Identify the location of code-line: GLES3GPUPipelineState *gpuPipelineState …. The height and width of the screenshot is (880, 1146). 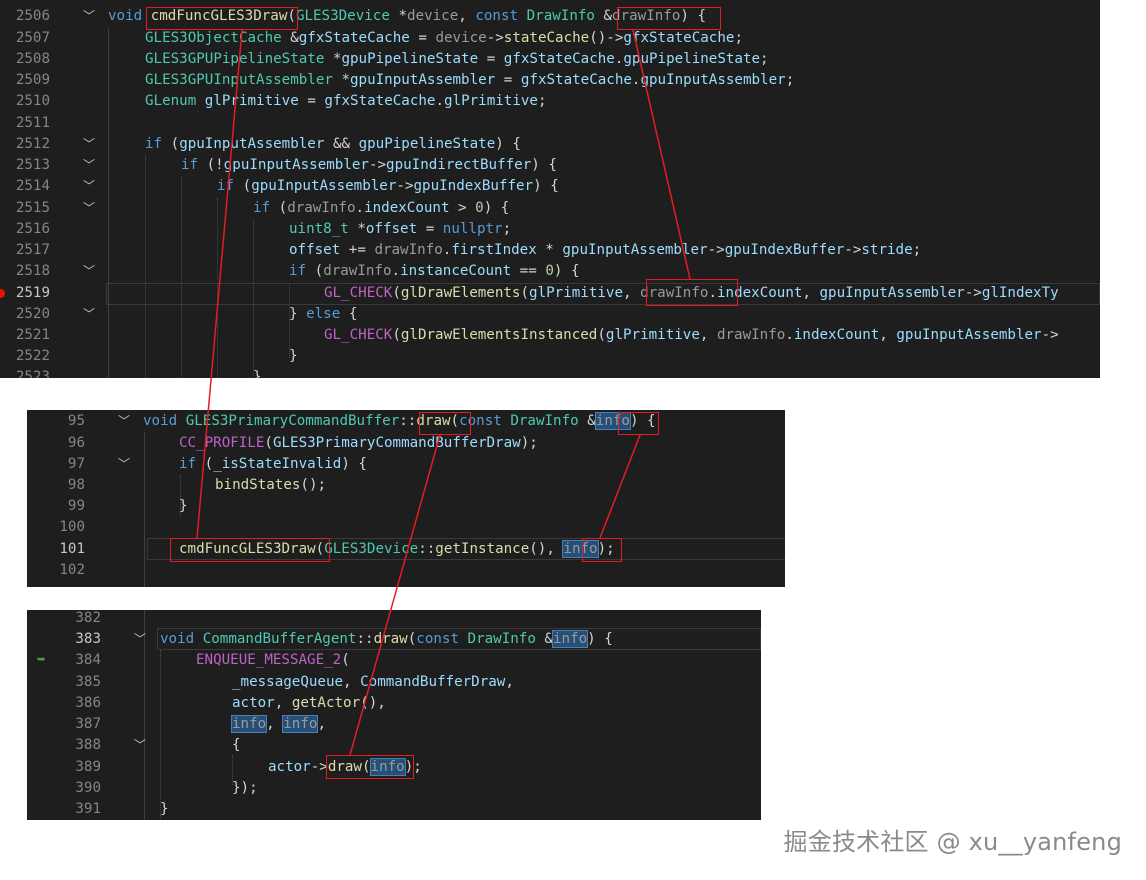
(550, 59).